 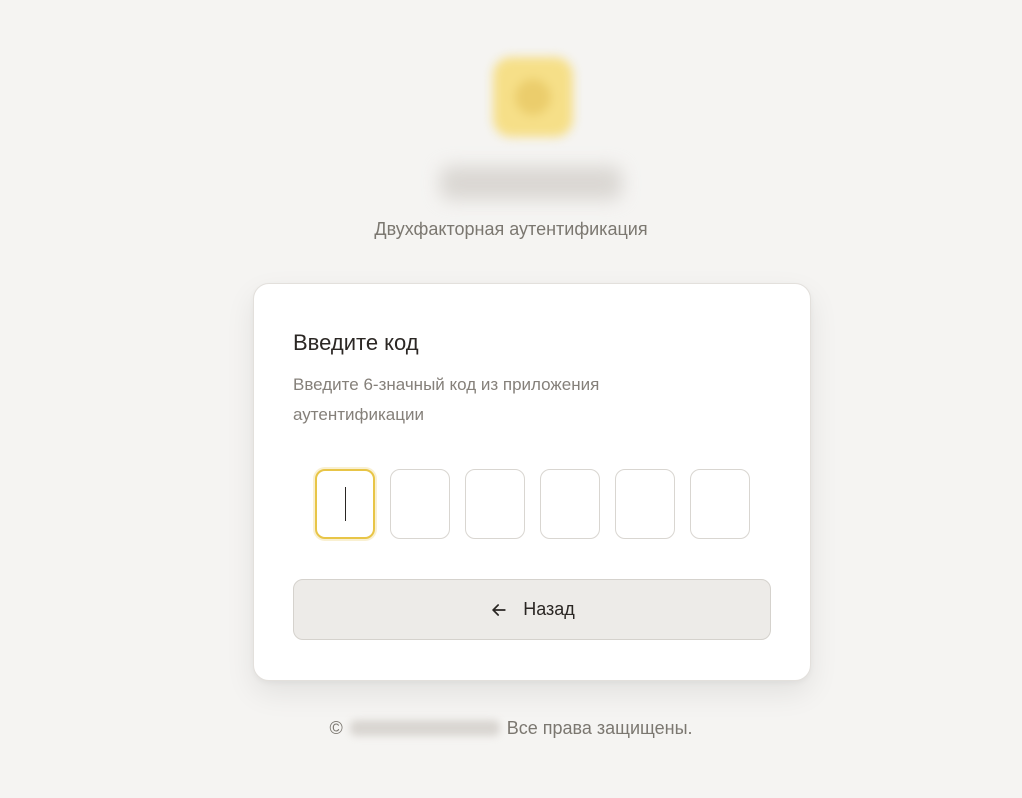 I want to click on footer-redacted-text, so click(x=424, y=728).